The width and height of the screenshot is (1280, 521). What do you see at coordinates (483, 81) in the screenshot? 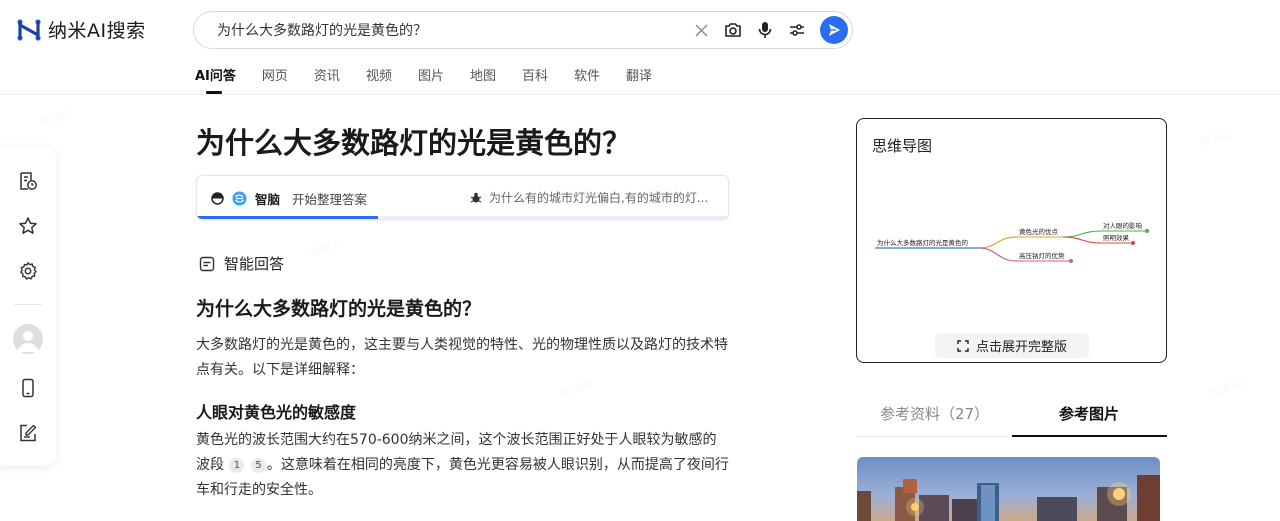
I see `tab-map: 地图` at bounding box center [483, 81].